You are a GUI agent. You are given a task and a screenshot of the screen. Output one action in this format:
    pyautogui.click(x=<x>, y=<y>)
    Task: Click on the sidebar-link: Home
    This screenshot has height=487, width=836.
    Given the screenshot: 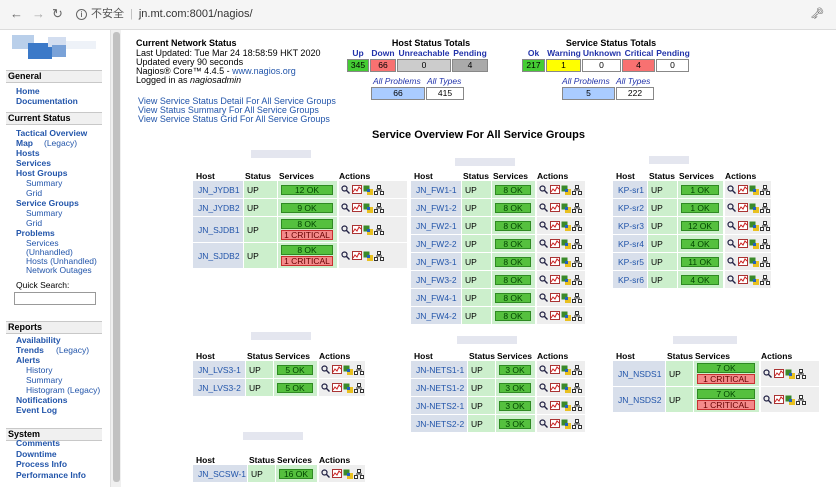 What is the action you would take?
    pyautogui.click(x=28, y=91)
    